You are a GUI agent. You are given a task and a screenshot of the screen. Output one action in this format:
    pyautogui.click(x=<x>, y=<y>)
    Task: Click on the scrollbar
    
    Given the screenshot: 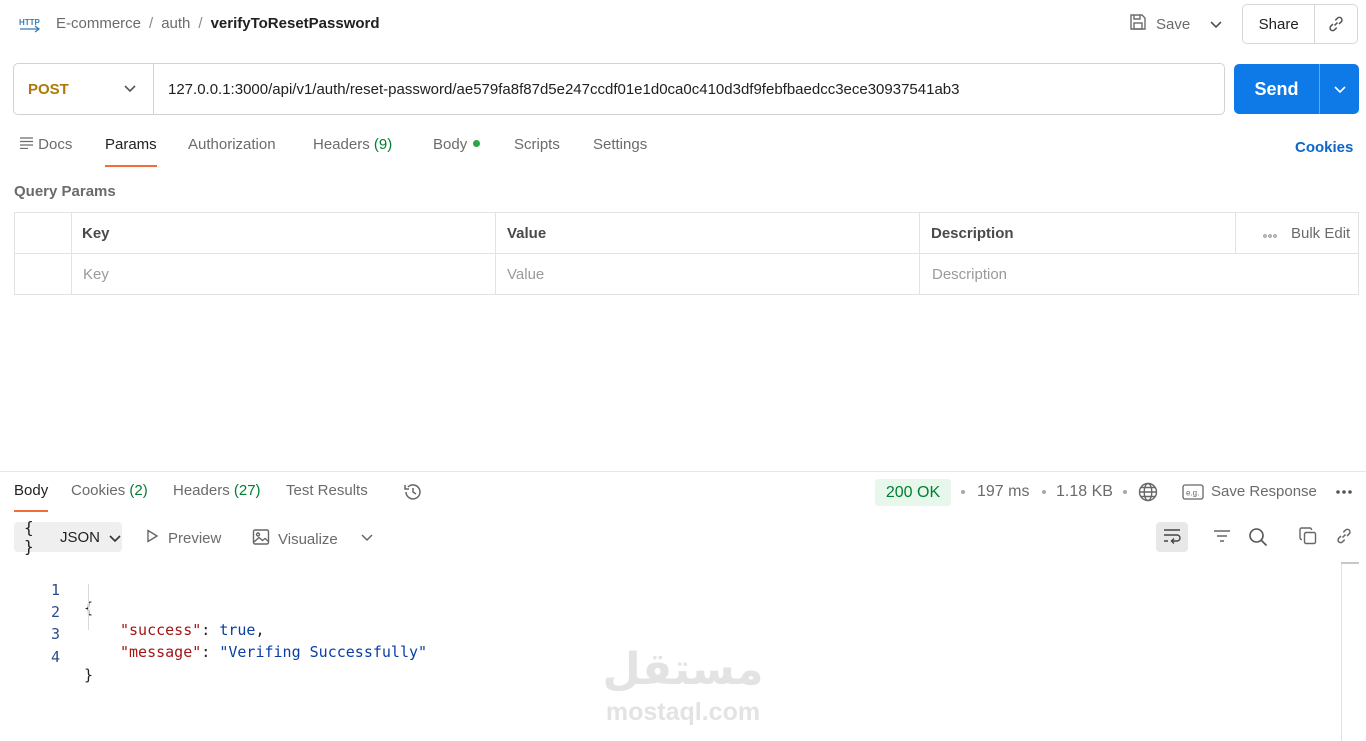 What is the action you would take?
    pyautogui.click(x=1341, y=651)
    